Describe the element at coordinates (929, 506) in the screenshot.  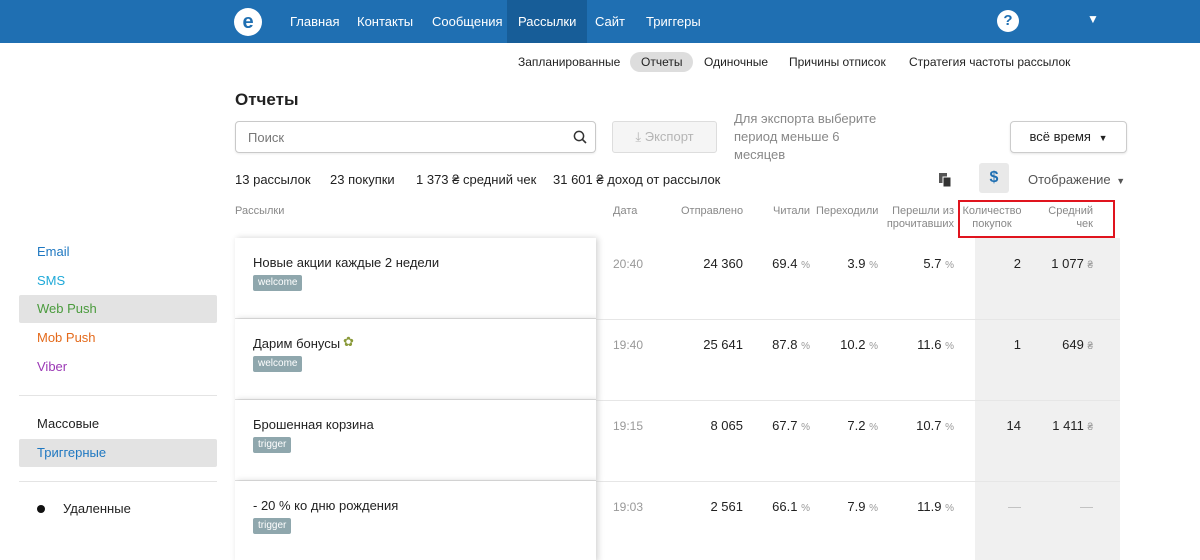
I see `cell-ctor-value: 11.9` at that location.